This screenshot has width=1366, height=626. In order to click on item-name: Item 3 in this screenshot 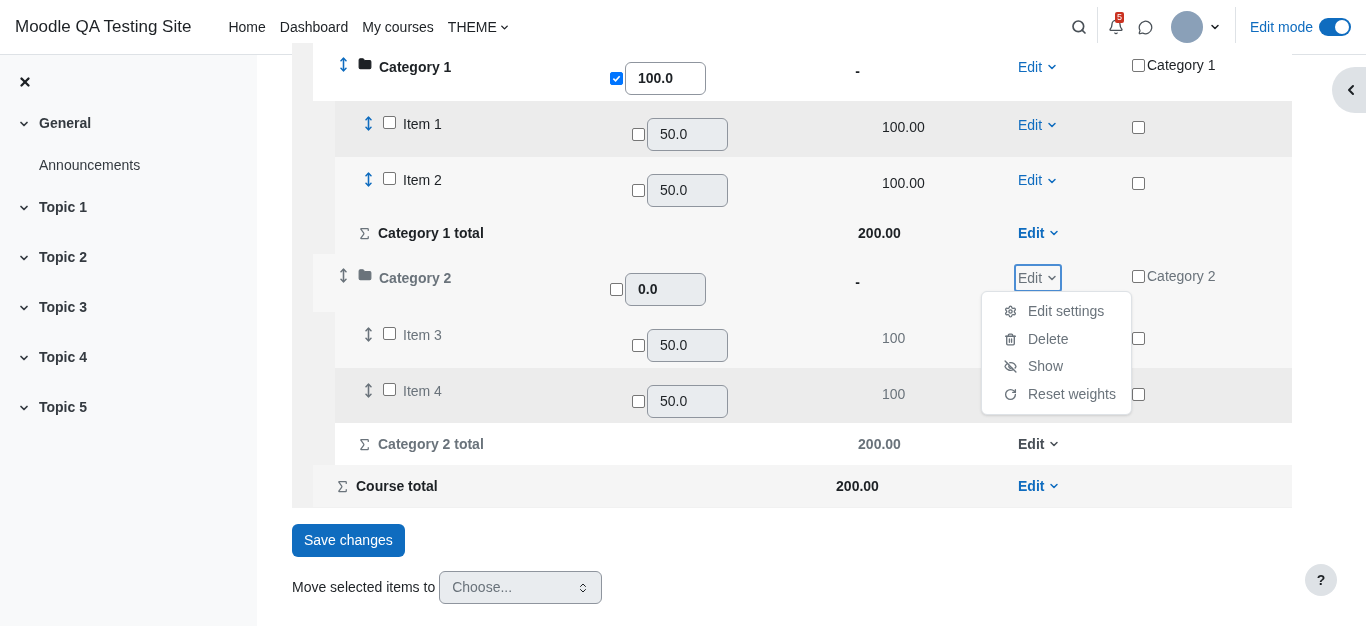, I will do `click(422, 335)`.